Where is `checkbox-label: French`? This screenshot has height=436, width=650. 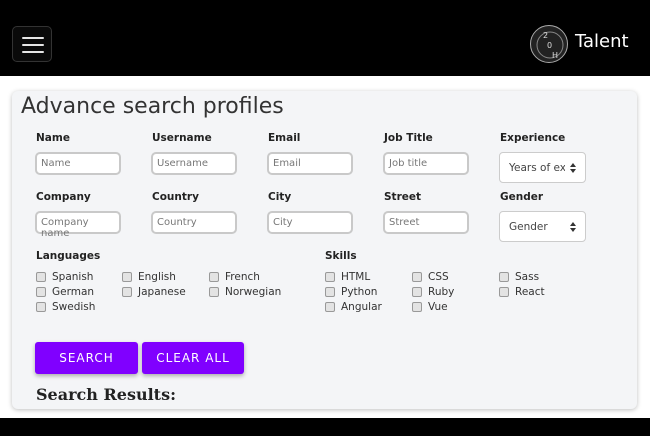 checkbox-label: French is located at coordinates (242, 277).